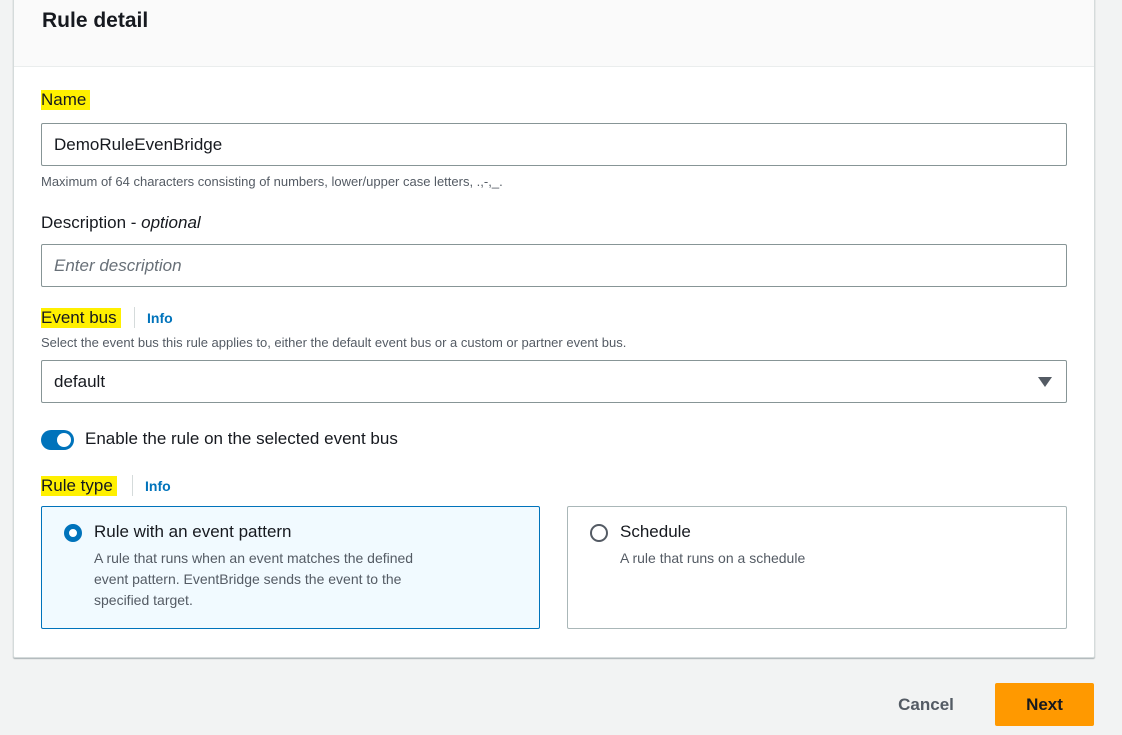 The width and height of the screenshot is (1122, 735). I want to click on rule-type-separator, so click(132, 485).